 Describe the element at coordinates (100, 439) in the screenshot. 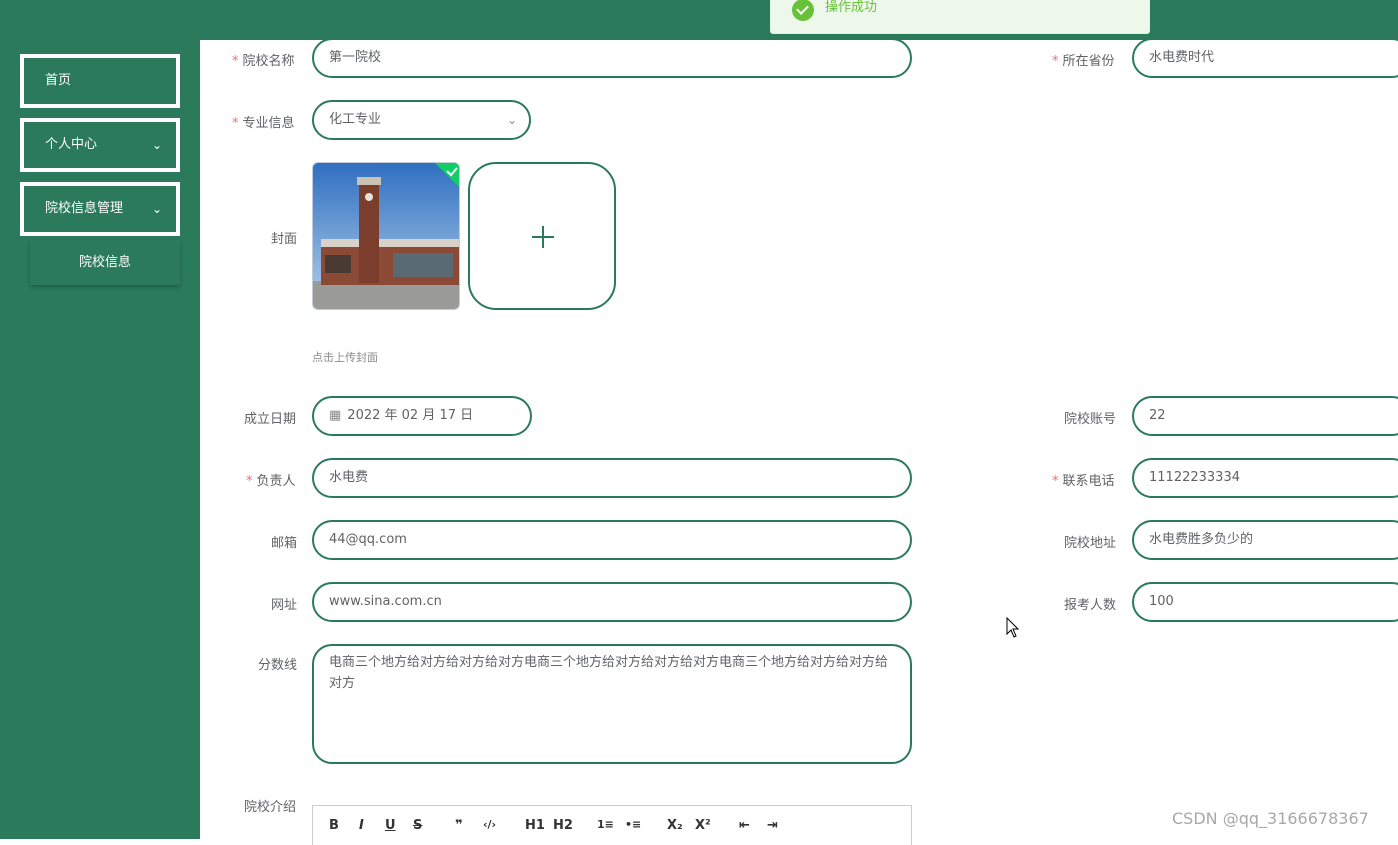

I see `sidebar: 首页 个人中心 ⌄ 院校信息管理 ⌄ 院校信息` at that location.